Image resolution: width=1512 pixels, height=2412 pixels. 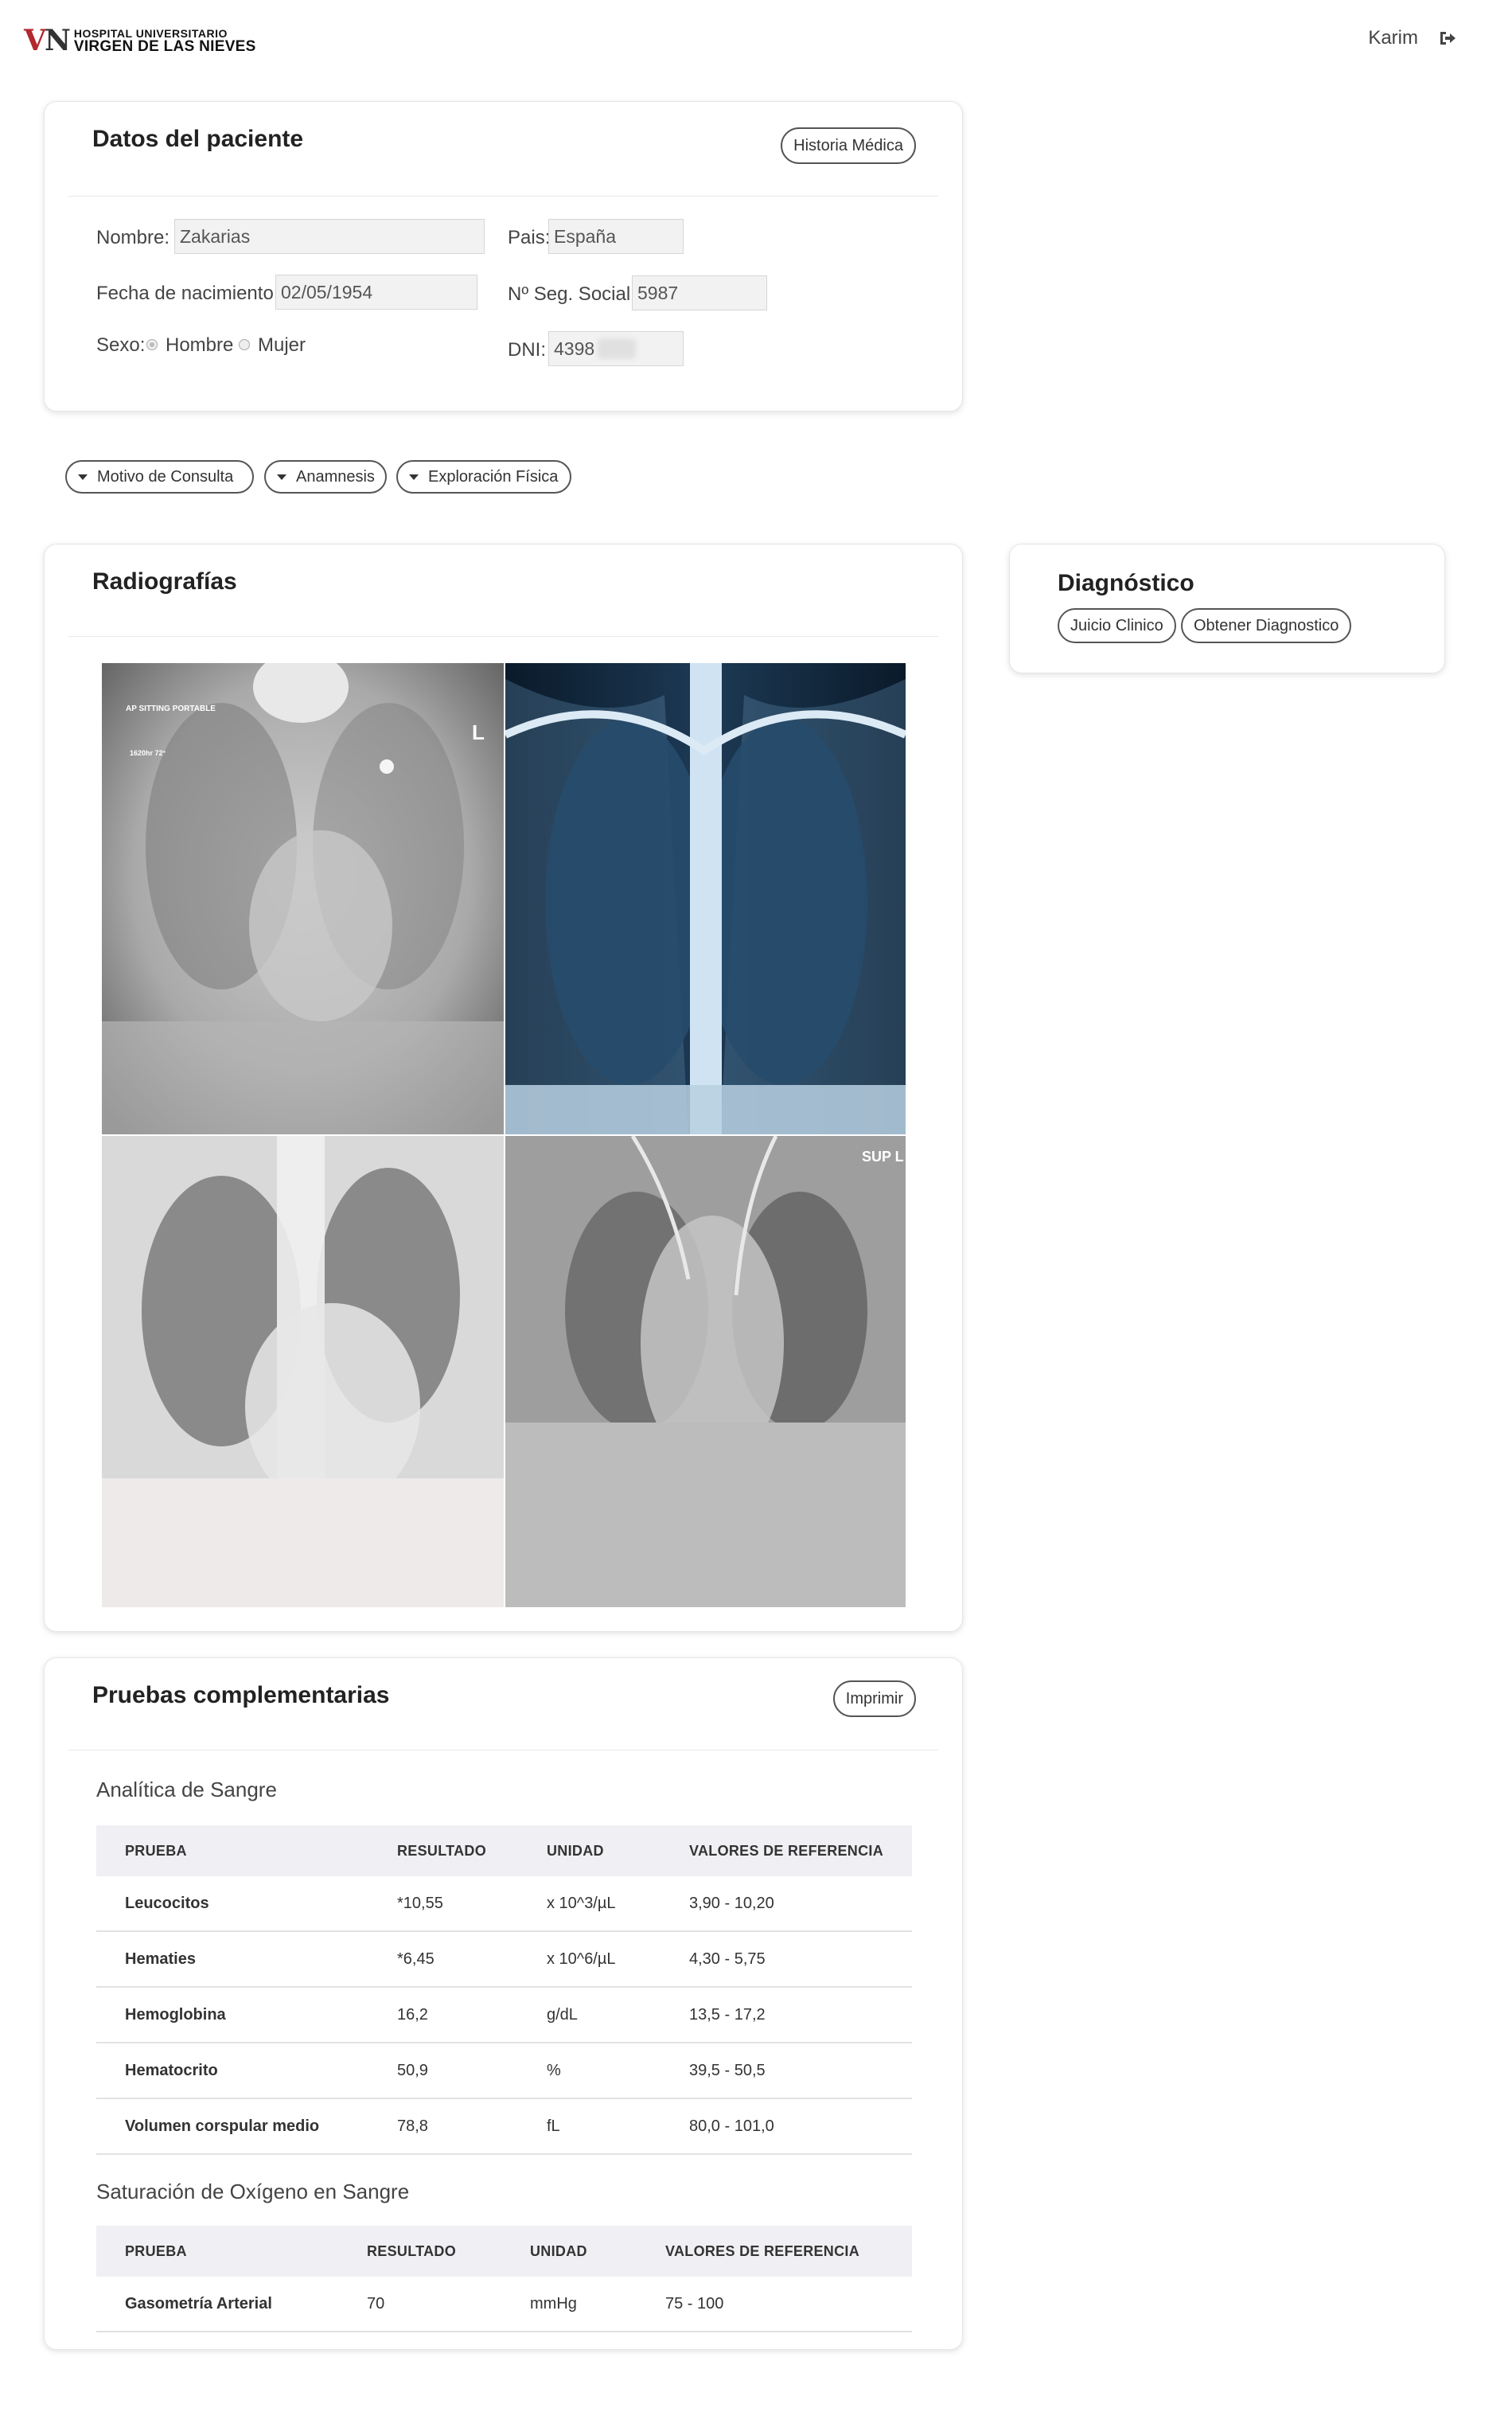 What do you see at coordinates (303, 899) in the screenshot?
I see `xray-ap-sitting-portable: AP SITTING PORTABLE 1620hr 72° L` at bounding box center [303, 899].